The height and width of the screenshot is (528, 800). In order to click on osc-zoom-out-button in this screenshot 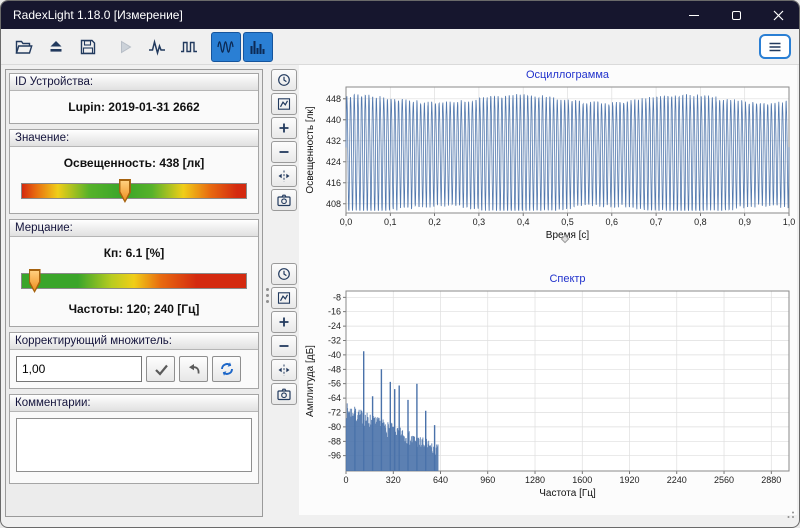, I will do `click(284, 152)`.